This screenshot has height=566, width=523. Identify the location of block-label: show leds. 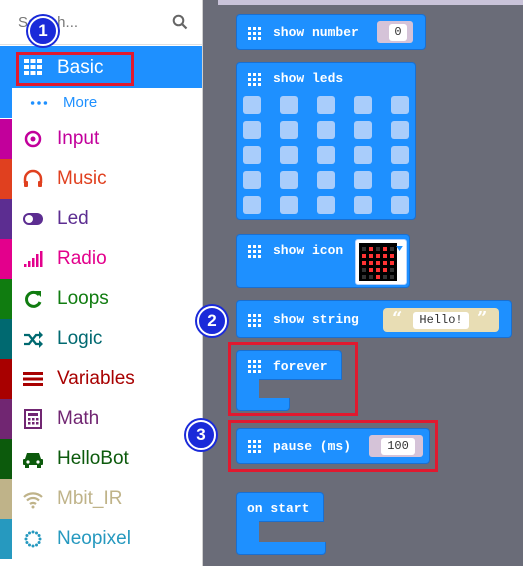
(308, 78).